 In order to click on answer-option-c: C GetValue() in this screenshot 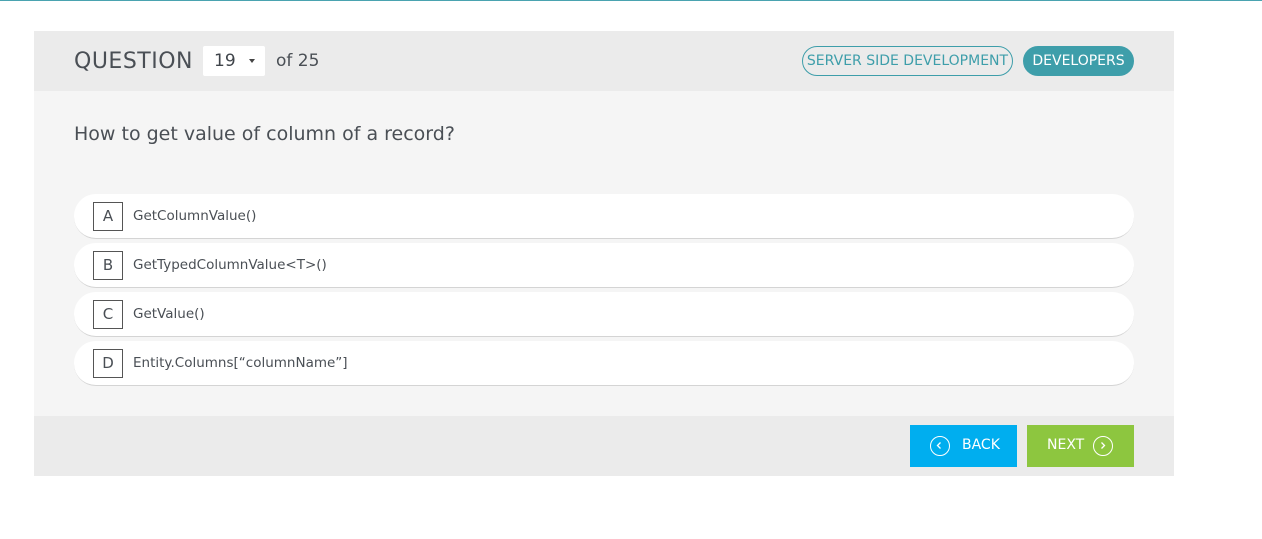, I will do `click(604, 314)`.